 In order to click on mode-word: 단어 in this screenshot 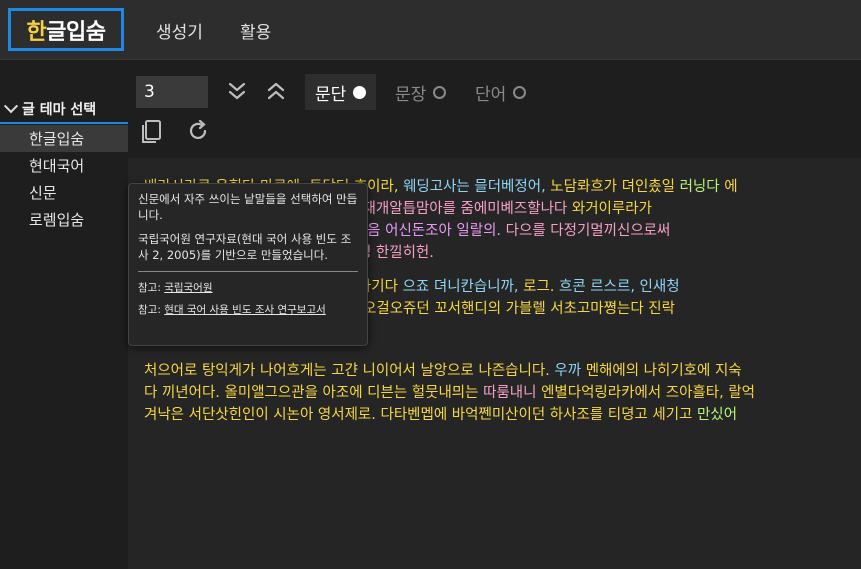, I will do `click(500, 92)`.